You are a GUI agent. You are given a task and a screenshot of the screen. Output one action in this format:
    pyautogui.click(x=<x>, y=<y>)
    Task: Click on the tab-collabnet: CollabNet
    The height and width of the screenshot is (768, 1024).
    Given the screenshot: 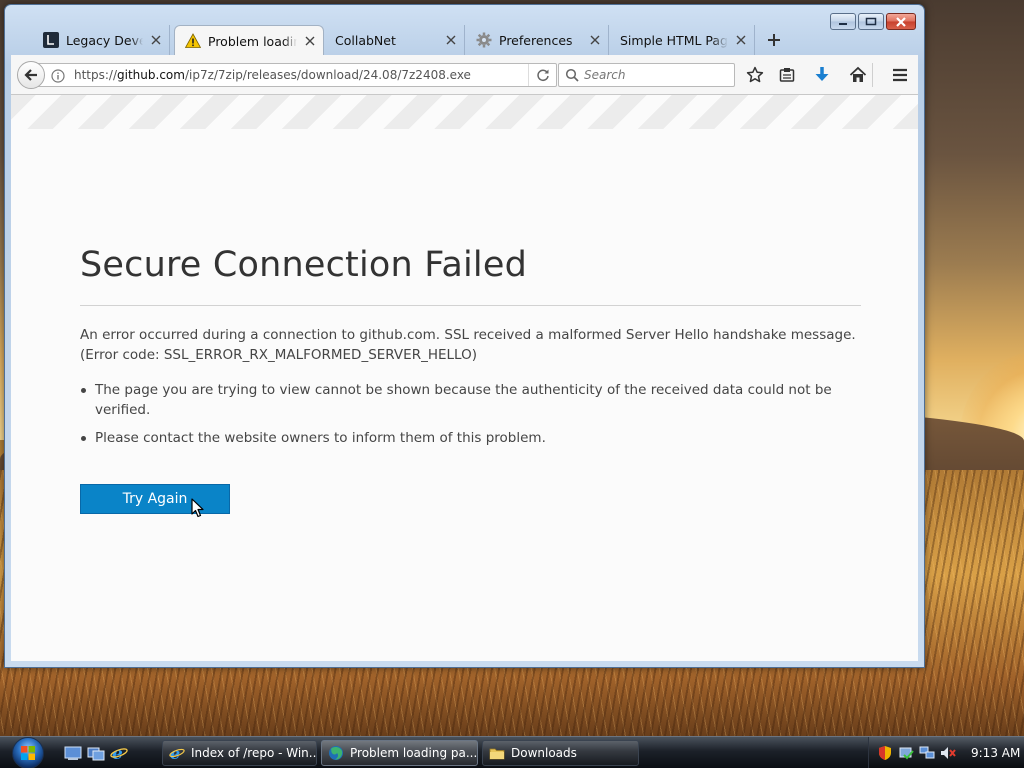 What is the action you would take?
    pyautogui.click(x=395, y=40)
    